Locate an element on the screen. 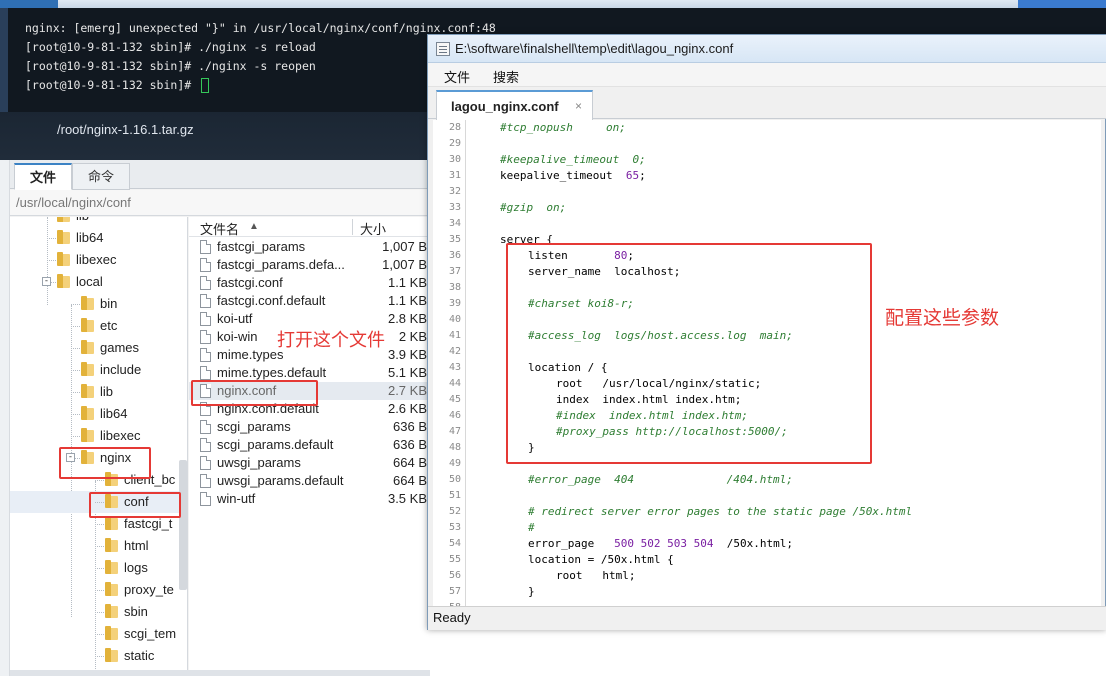 Image resolution: width=1106 pixels, height=676 pixels. tree-item-label: sbin is located at coordinates (136, 611).